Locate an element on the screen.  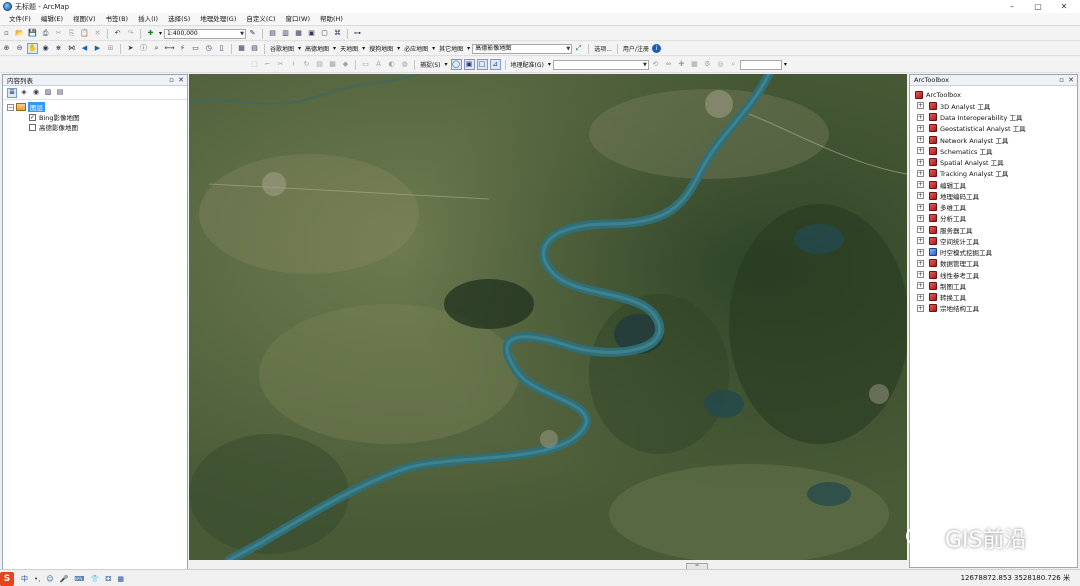
list-by-source-icon: ◈ is located at coordinates (24, 93).